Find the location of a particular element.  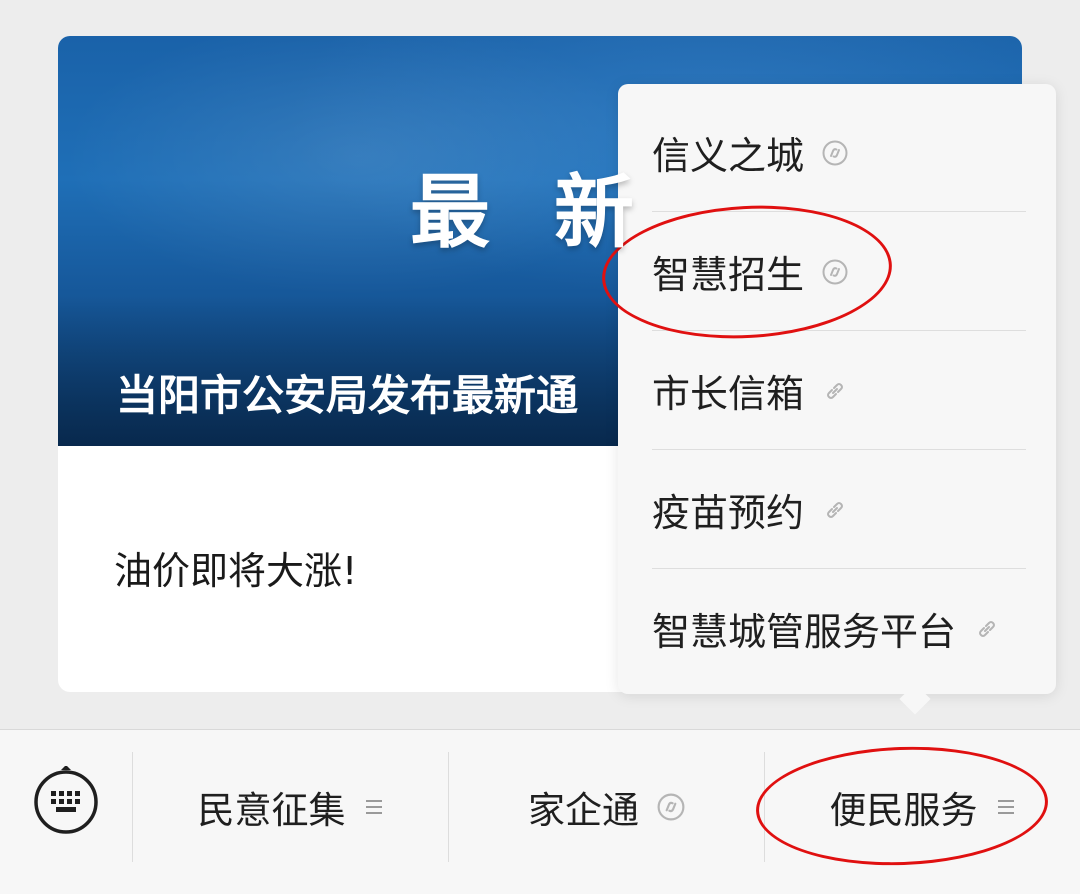

tab-label: 民意征集 is located at coordinates (271, 810).